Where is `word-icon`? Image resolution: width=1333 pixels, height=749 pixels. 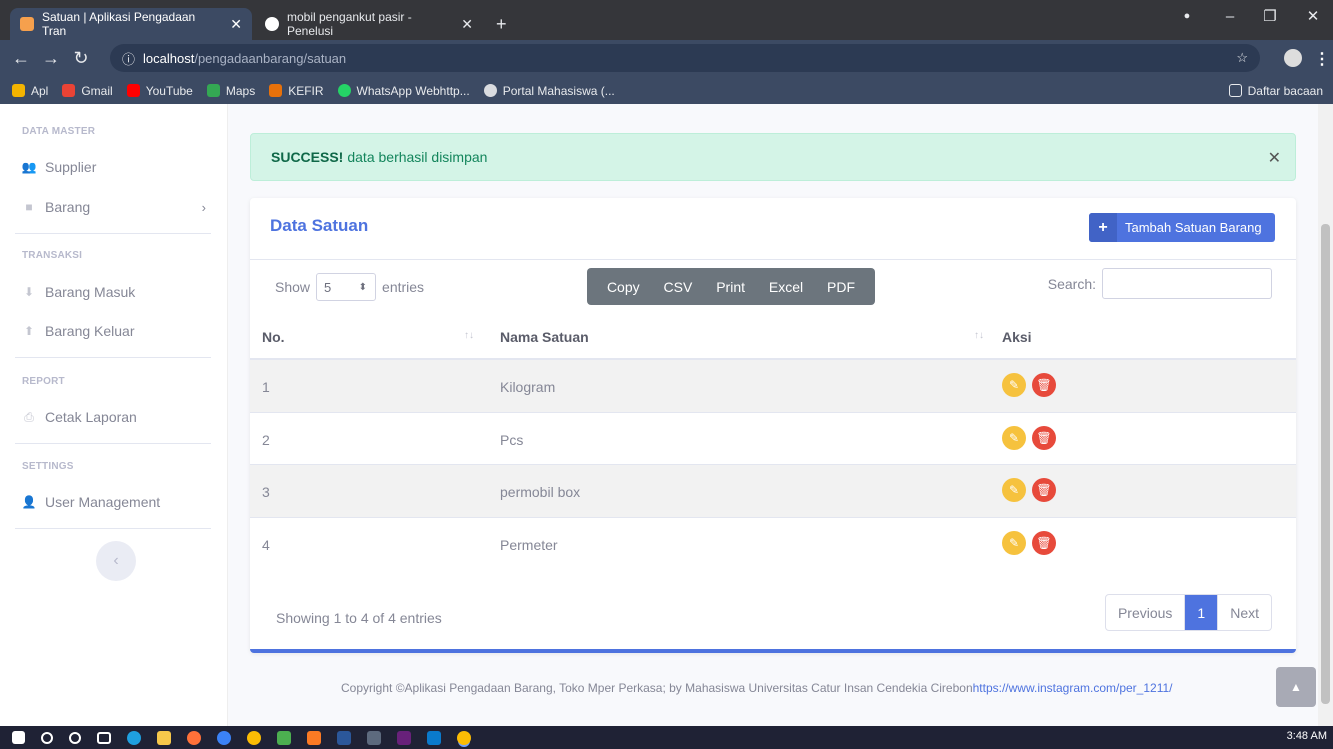 word-icon is located at coordinates (344, 737).